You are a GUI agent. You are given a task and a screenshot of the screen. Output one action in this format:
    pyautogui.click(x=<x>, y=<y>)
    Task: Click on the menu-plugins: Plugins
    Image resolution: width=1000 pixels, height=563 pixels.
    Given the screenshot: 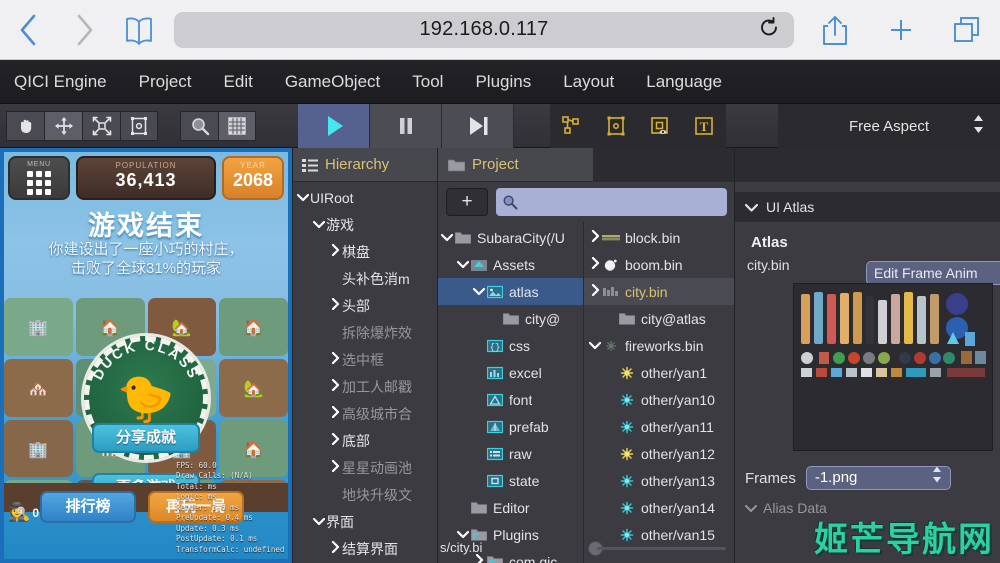 What is the action you would take?
    pyautogui.click(x=503, y=82)
    